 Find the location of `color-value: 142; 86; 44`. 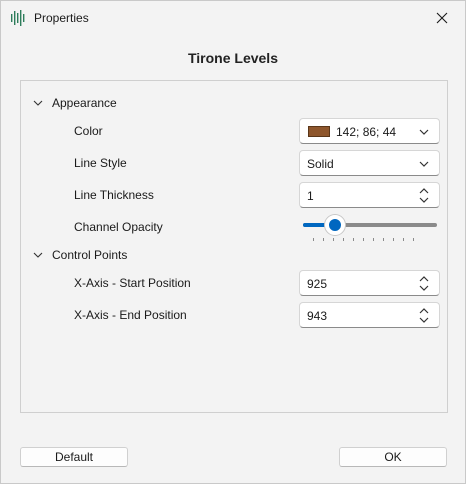

color-value: 142; 86; 44 is located at coordinates (366, 132).